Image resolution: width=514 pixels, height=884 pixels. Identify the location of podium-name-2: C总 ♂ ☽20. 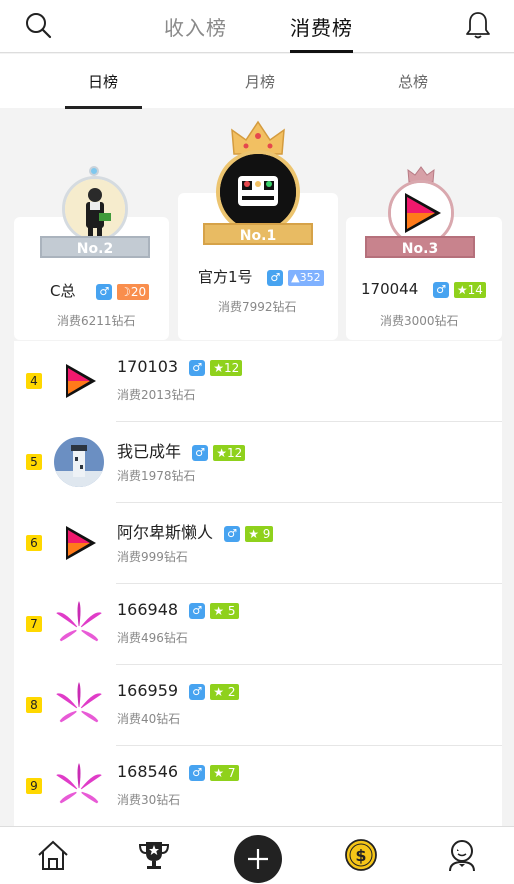
(100, 290).